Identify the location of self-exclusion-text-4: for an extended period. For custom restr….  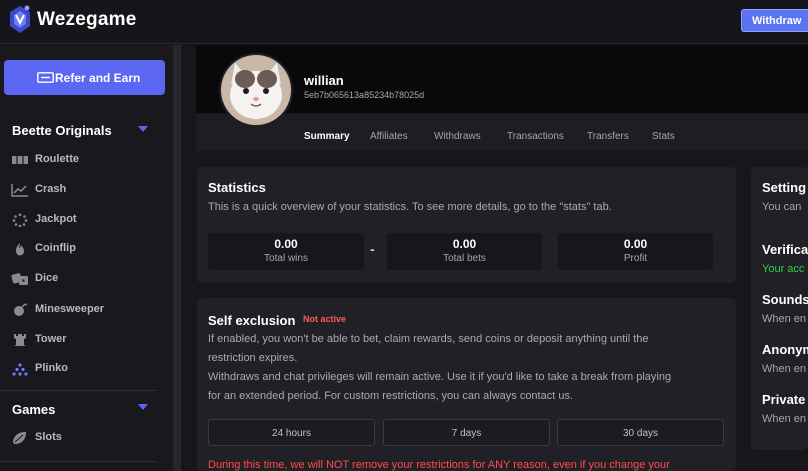
(391, 396).